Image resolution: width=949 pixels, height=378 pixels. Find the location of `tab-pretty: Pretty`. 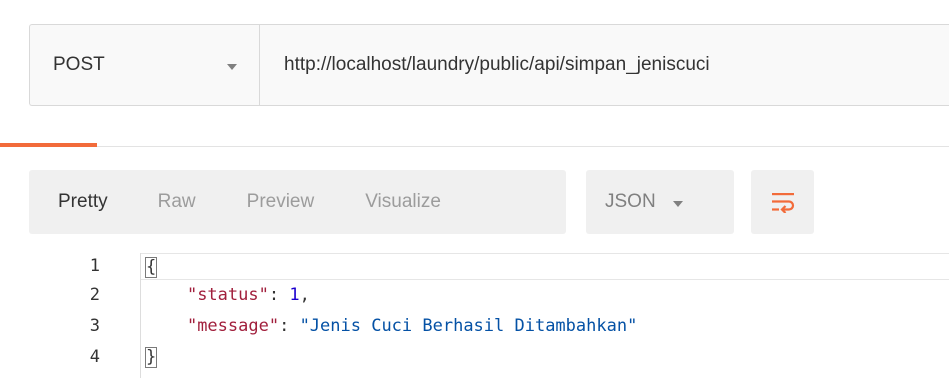

tab-pretty: Pretty is located at coordinates (83, 202).